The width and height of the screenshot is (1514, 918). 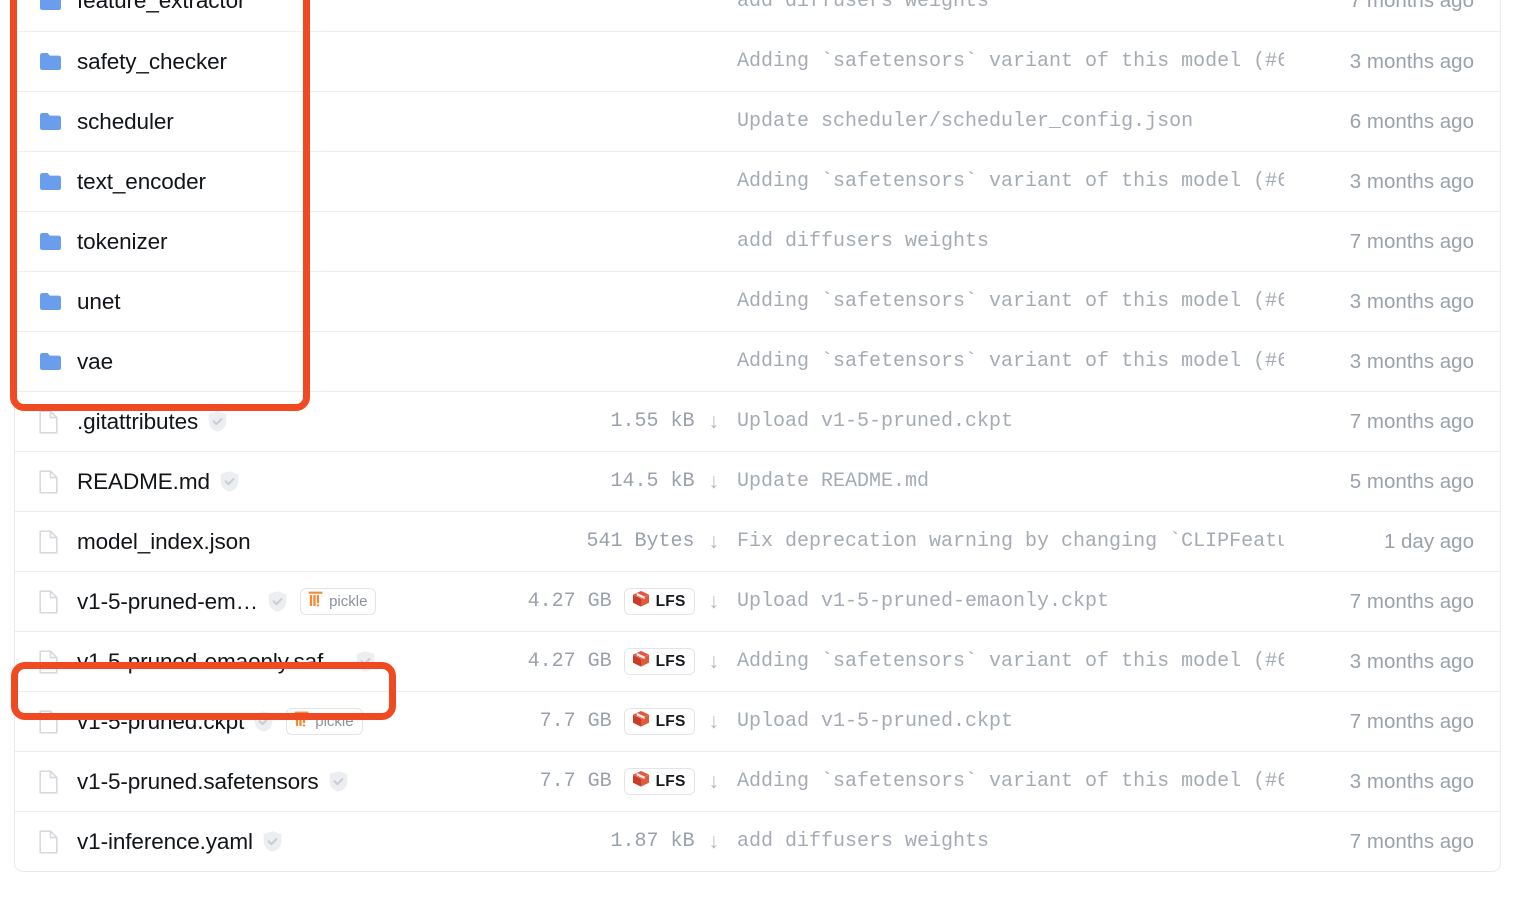 What do you see at coordinates (141, 182) in the screenshot?
I see `folder-name: text_encoder` at bounding box center [141, 182].